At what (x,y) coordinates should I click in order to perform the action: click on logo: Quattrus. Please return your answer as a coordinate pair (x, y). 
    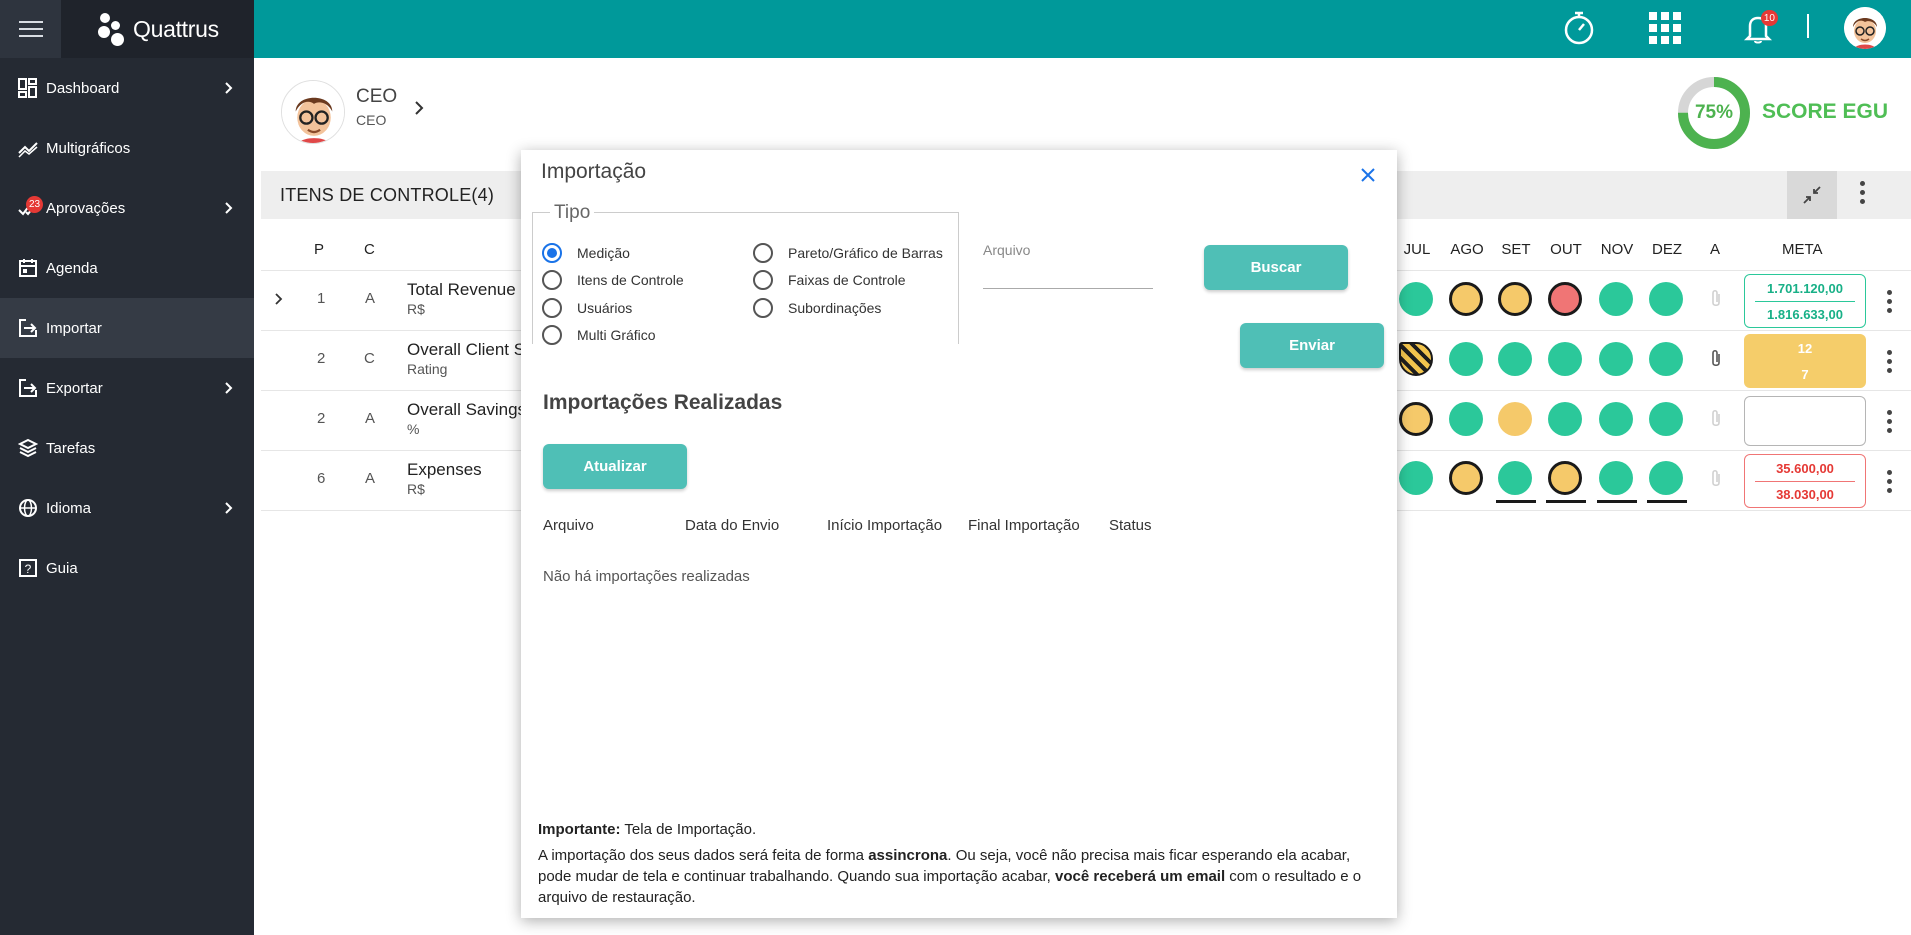
    Looking at the image, I should click on (157, 29).